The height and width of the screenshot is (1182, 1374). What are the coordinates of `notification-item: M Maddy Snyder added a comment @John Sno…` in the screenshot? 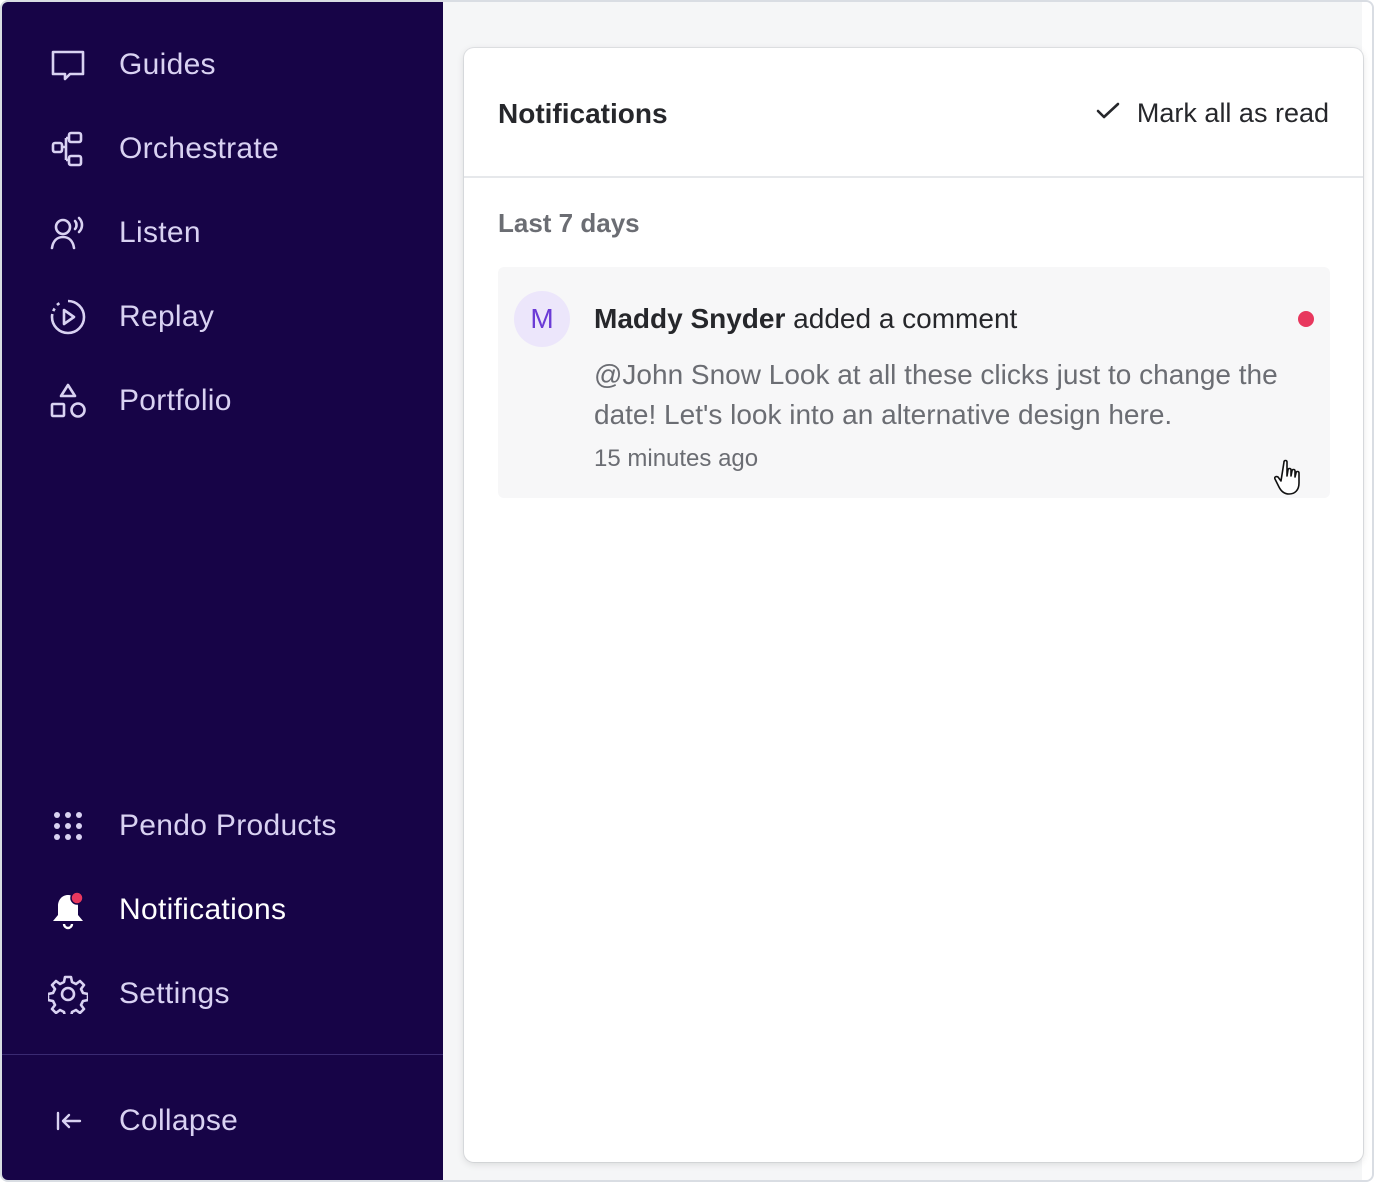 It's located at (914, 382).